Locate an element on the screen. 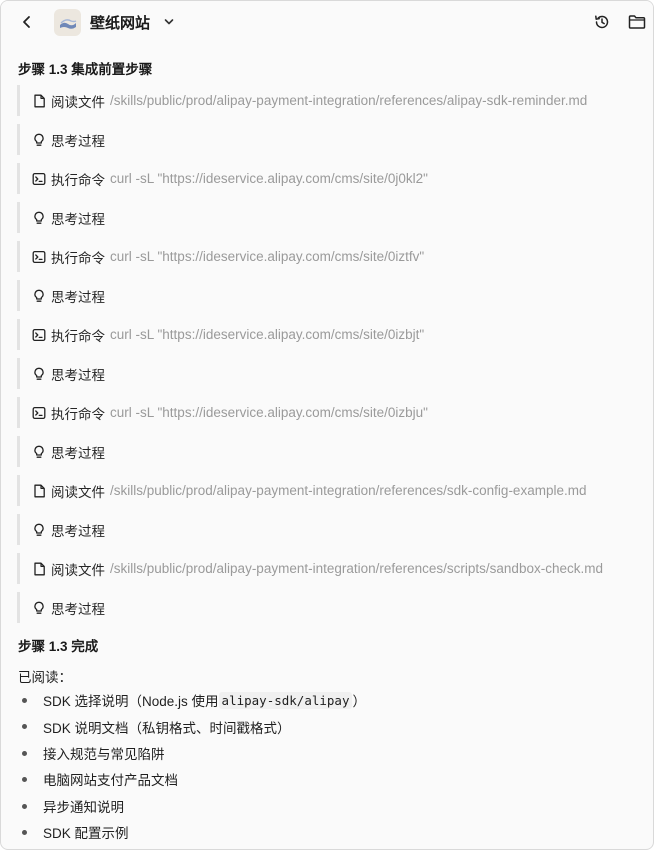 The height and width of the screenshot is (850, 654). completion-title: 步骤 1.3 完成 is located at coordinates (58, 646).